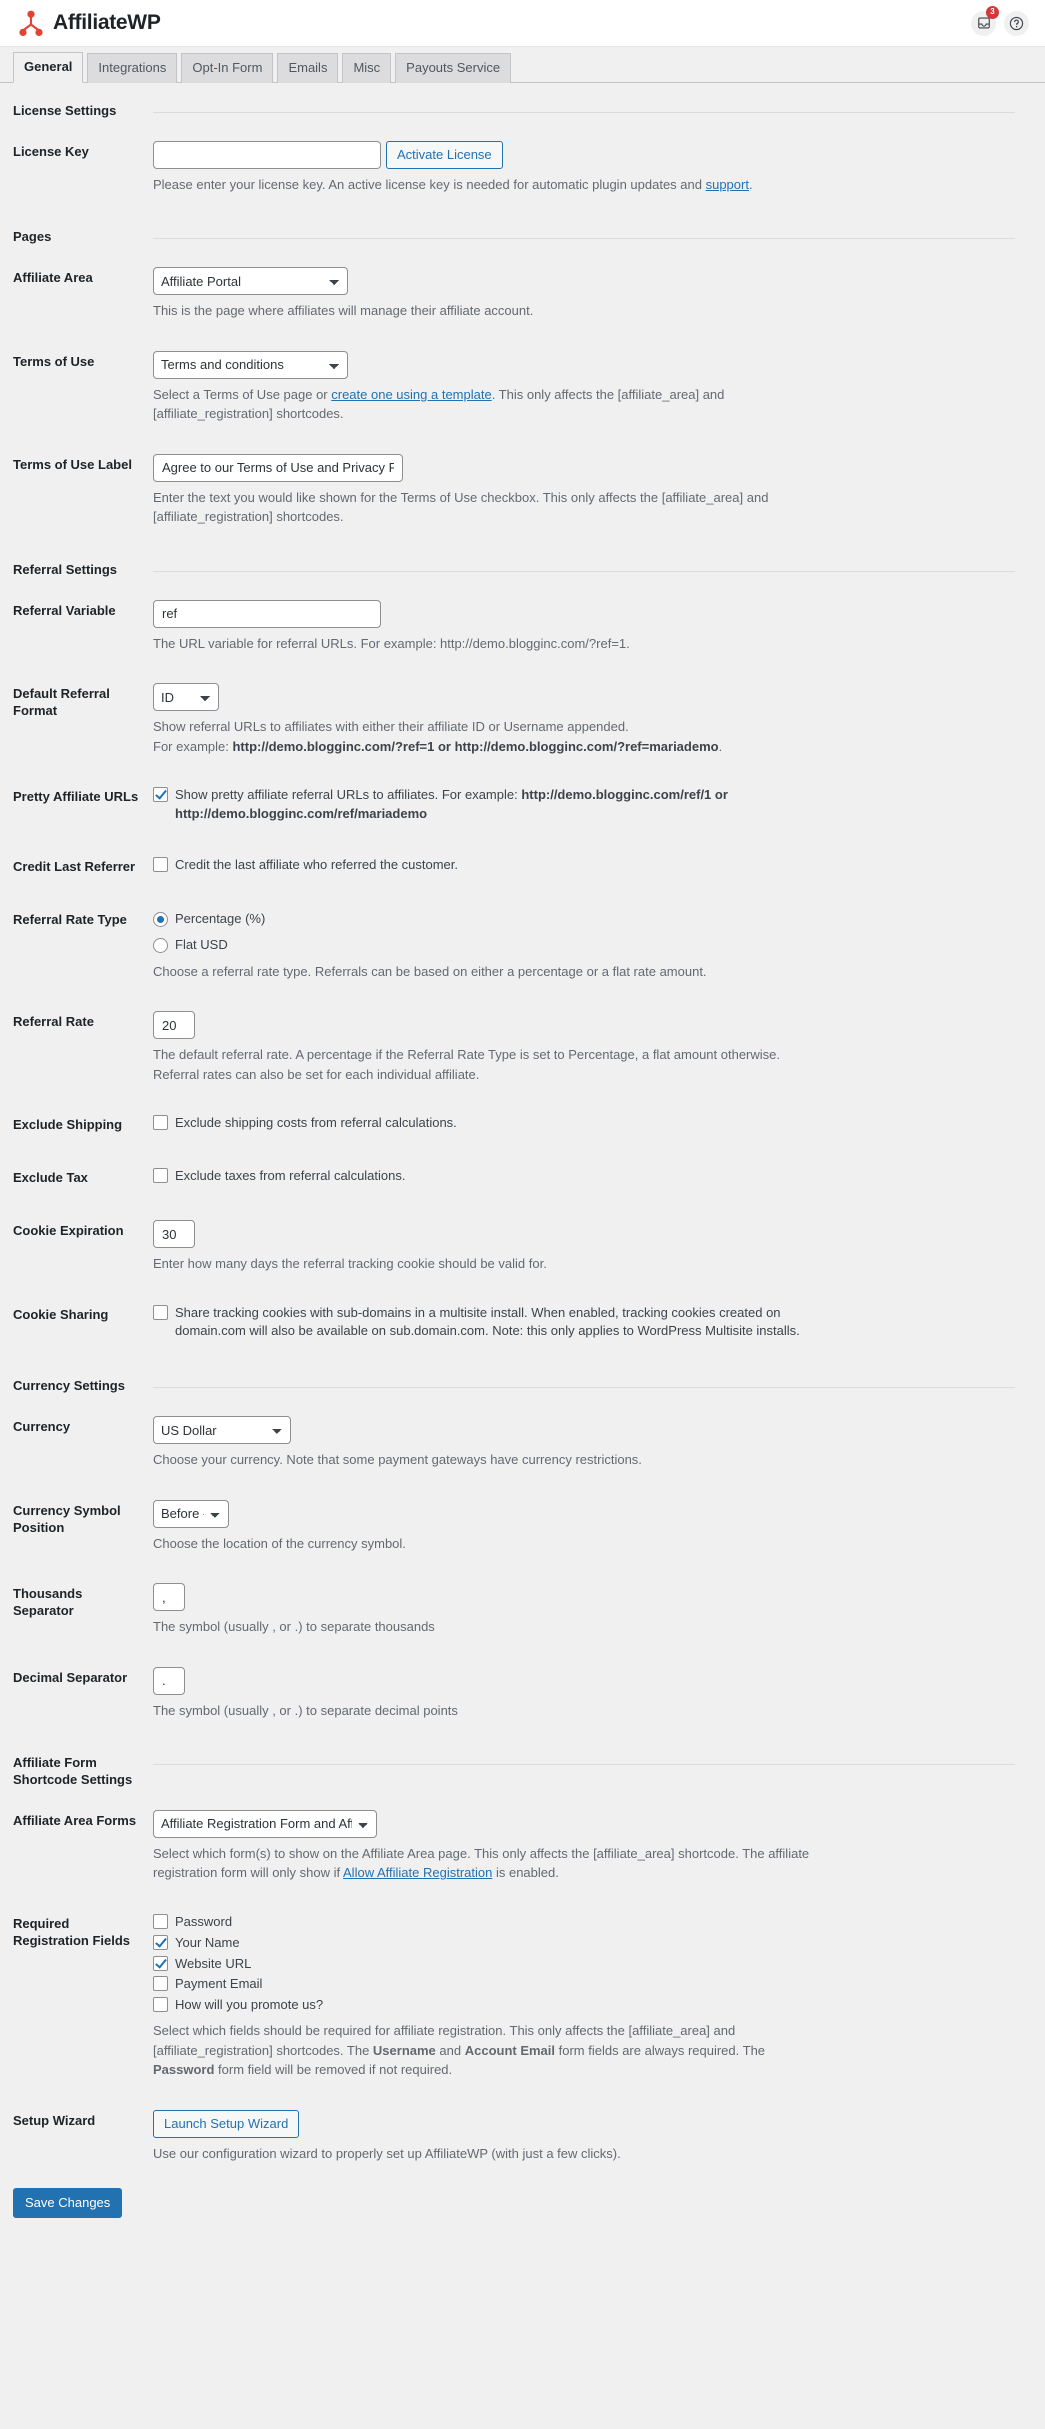 The height and width of the screenshot is (2429, 1045). I want to click on cookie-expiration-input, so click(174, 1234).